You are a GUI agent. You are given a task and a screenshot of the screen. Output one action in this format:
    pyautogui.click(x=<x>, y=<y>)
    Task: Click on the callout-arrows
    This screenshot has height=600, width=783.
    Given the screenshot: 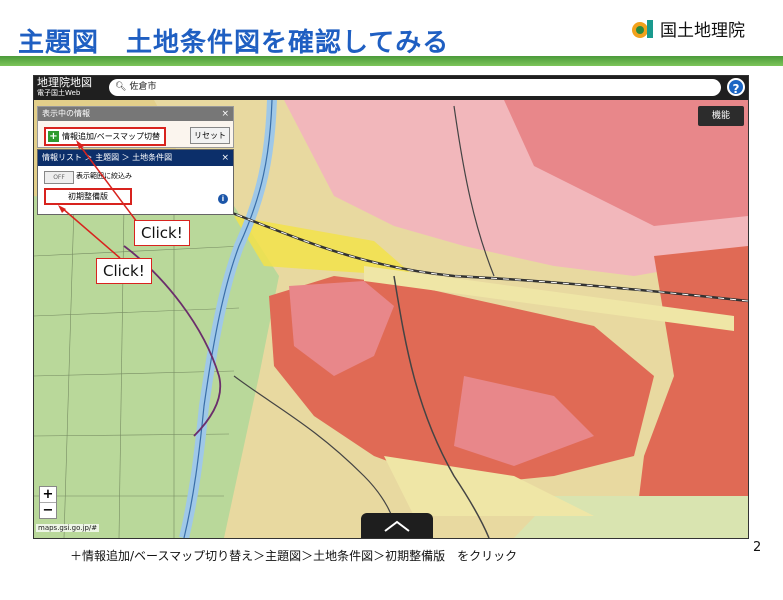 What is the action you would take?
    pyautogui.click(x=98, y=199)
    